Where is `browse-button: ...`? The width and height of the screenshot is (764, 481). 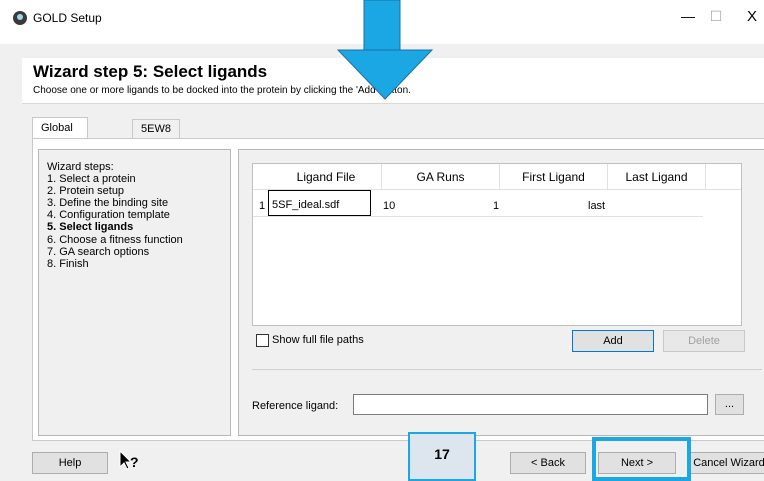 browse-button: ... is located at coordinates (729, 404).